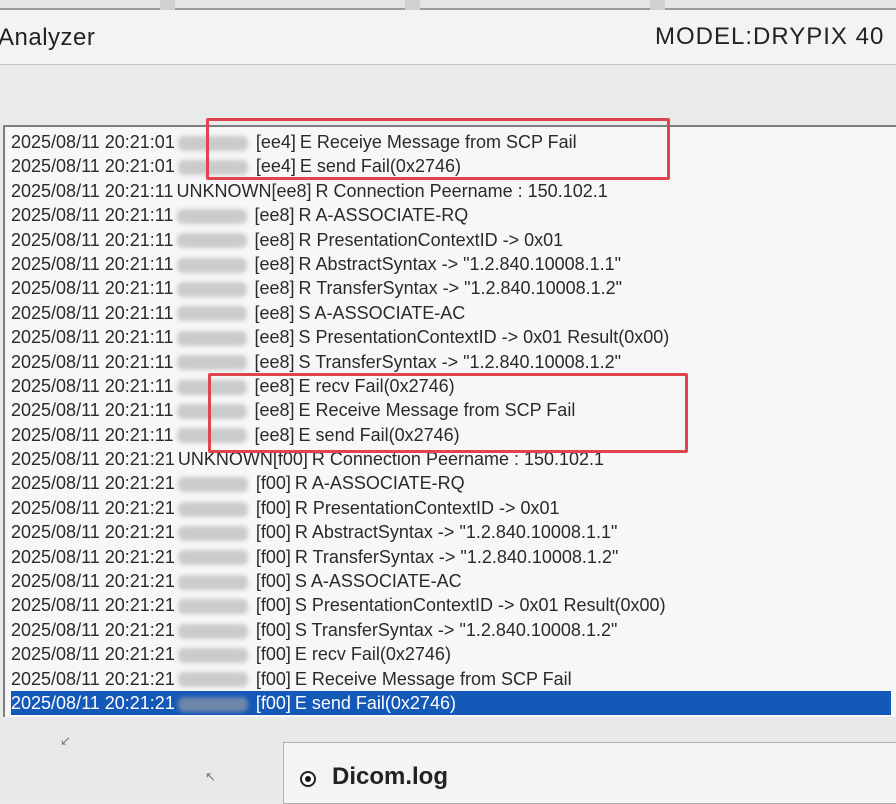 The height and width of the screenshot is (804, 896). Describe the element at coordinates (48, 37) in the screenshot. I see `app-title: Analyzer` at that location.